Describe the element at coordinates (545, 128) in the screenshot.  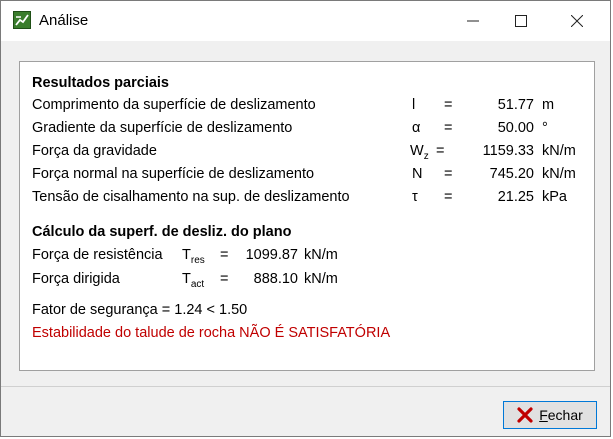
I see `result-unit: °` at that location.